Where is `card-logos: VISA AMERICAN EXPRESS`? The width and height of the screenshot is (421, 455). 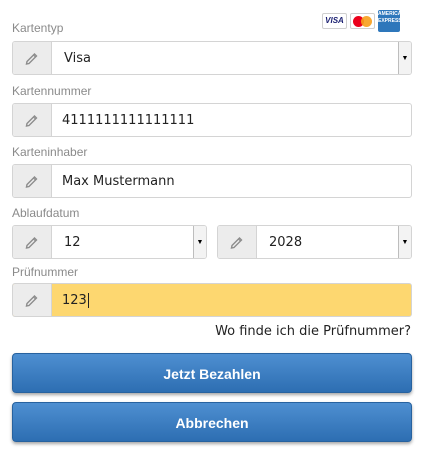
card-logos: VISA AMERICAN EXPRESS is located at coordinates (363, 21).